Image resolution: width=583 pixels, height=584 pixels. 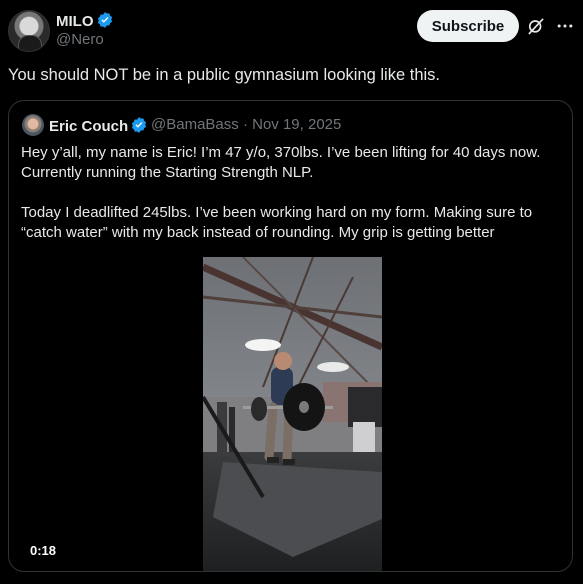 I want to click on author-name-row: MILO, so click(x=85, y=20).